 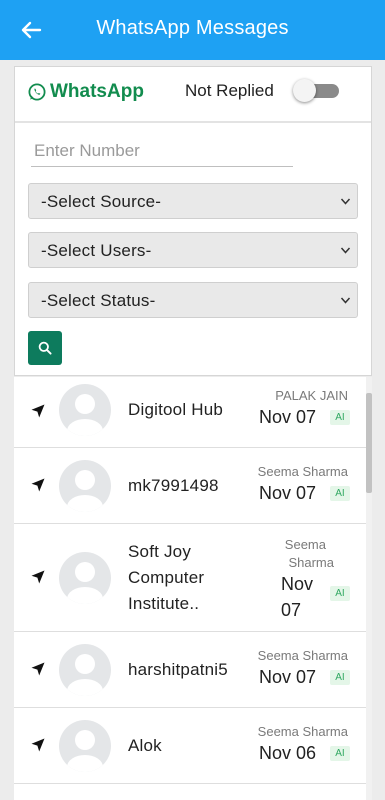 What do you see at coordinates (160, 551) in the screenshot?
I see `contact-name: Soft Joy` at bounding box center [160, 551].